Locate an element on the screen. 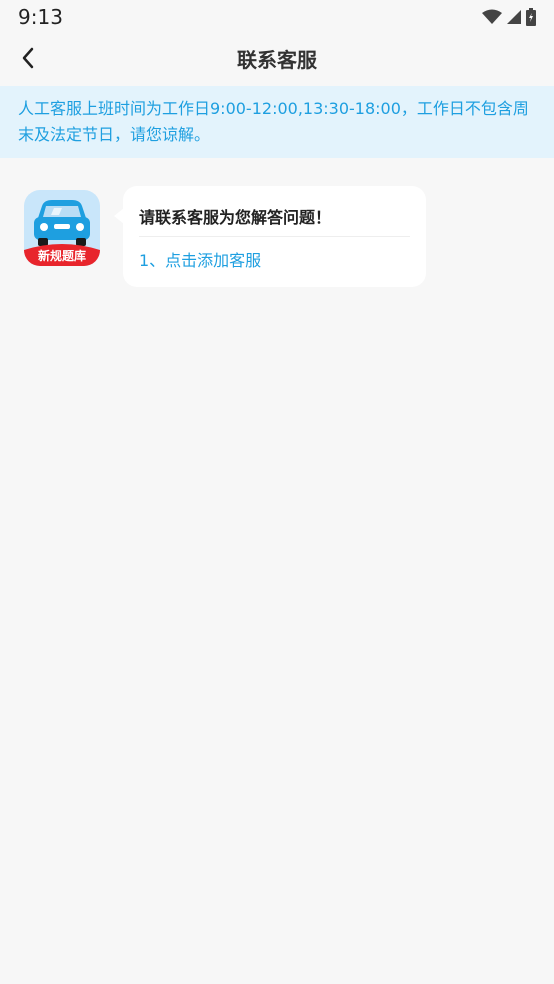 Image resolution: width=554 pixels, height=984 pixels. battery-icon is located at coordinates (531, 17).